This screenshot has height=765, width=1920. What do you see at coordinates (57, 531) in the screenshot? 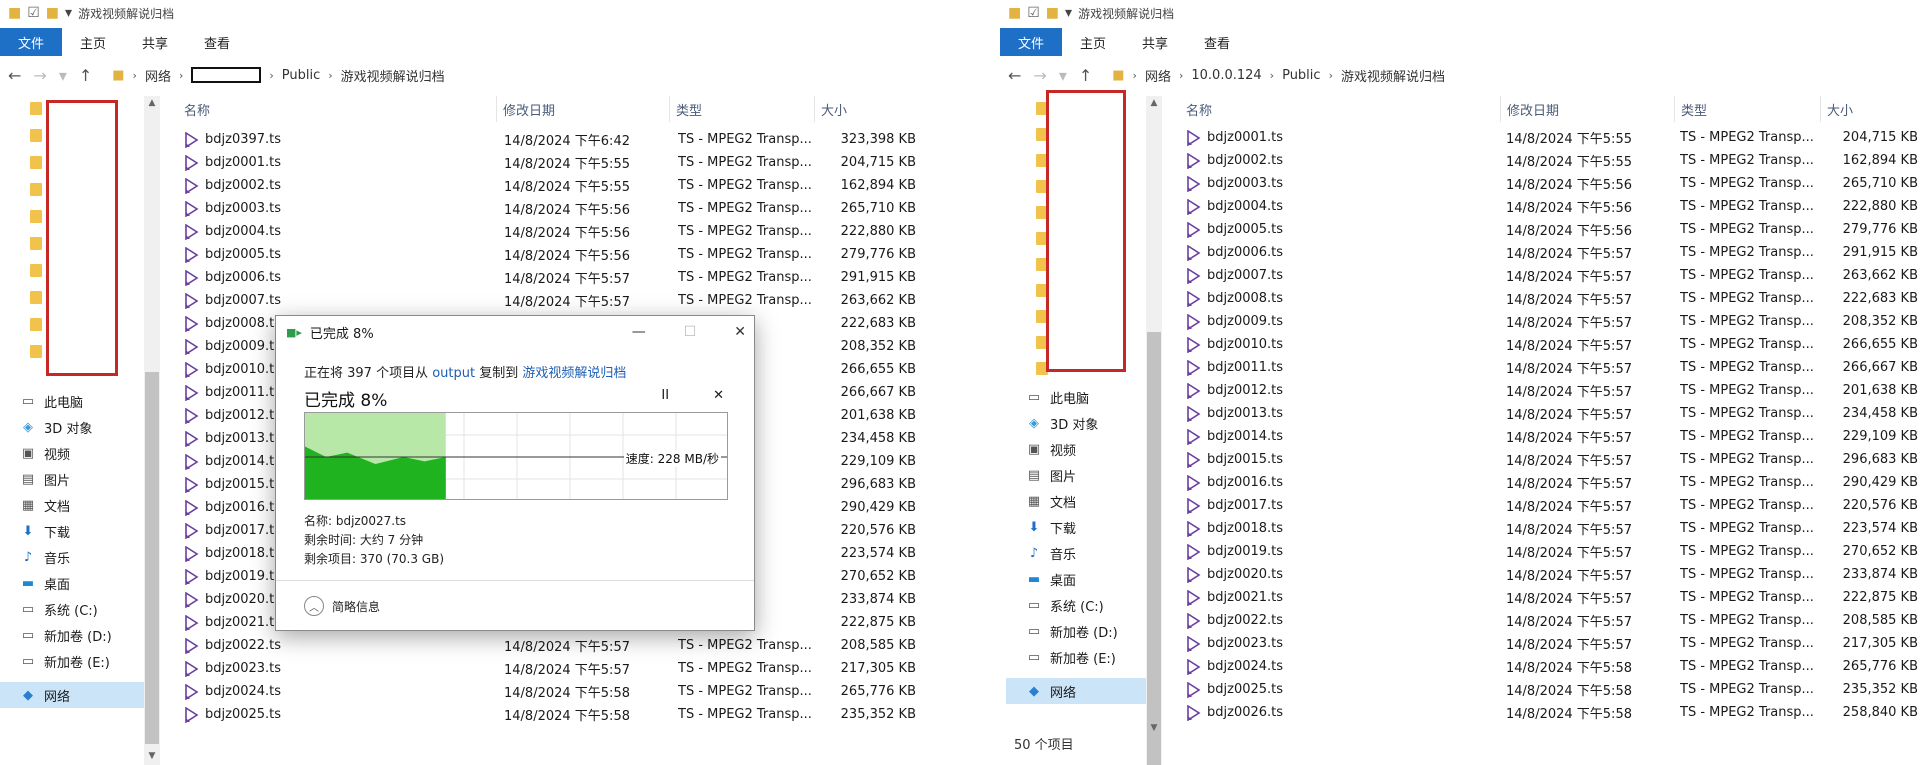
I see `nav-item-label: 下载` at bounding box center [57, 531].